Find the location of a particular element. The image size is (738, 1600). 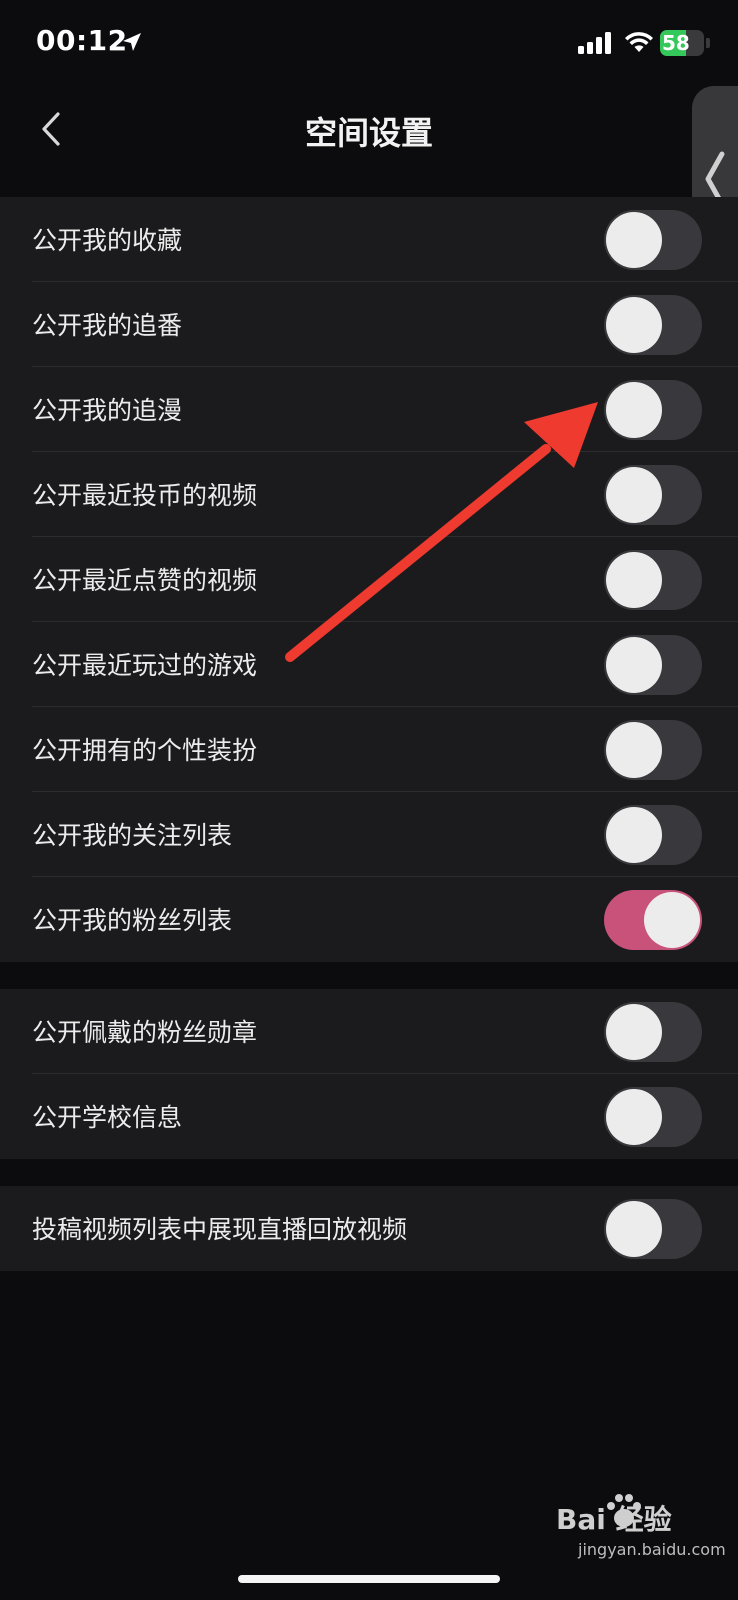

baidu-jingyan-watermark: Bai 经验 jingyan.baidu.com is located at coordinates (637, 1530).